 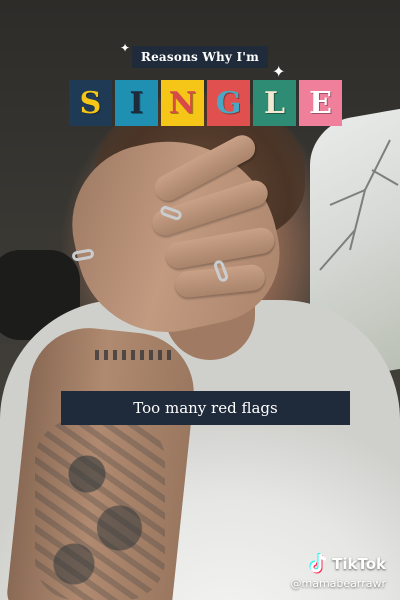 I want to click on arm-tattoo, so click(x=100, y=510).